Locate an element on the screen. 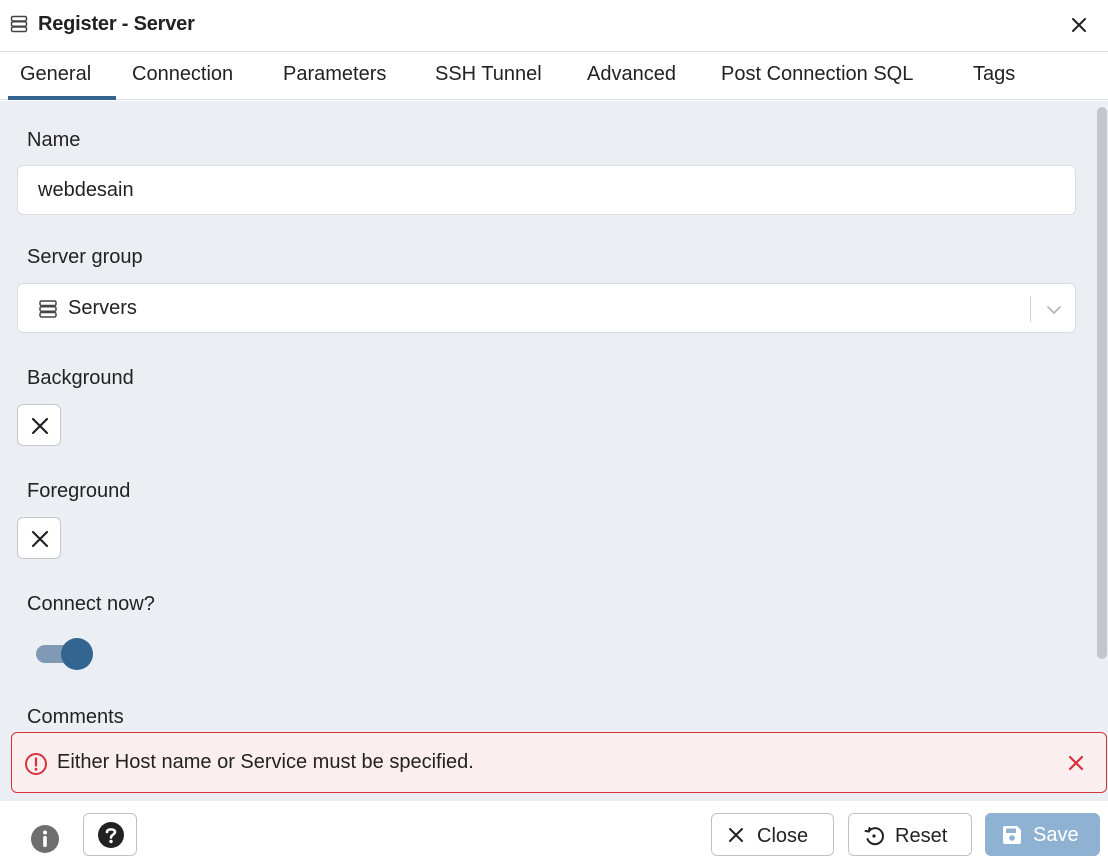 The image size is (1108, 856). connect-now-label: Connect now? is located at coordinates (91, 604).